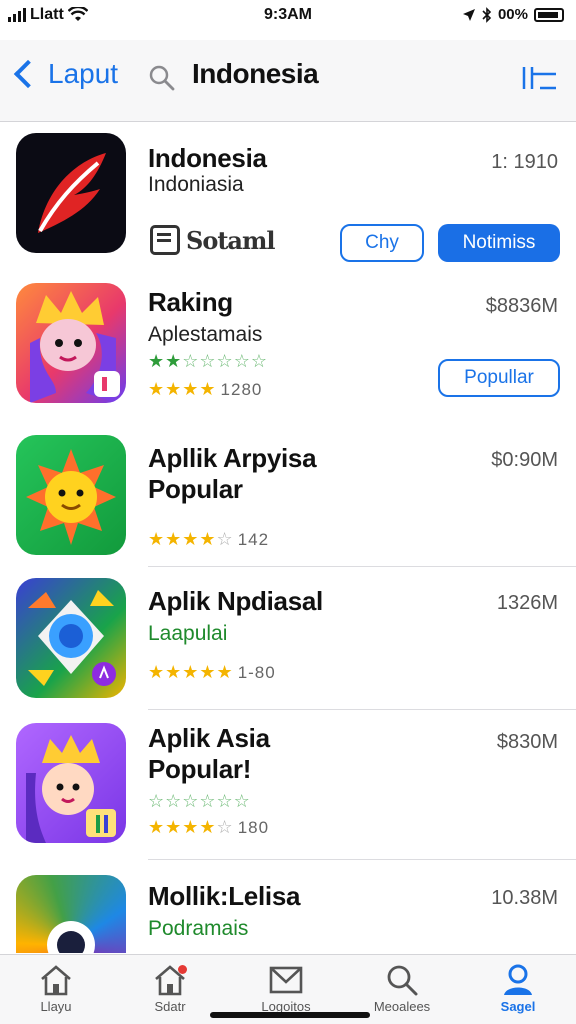 The width and height of the screenshot is (576, 1024). I want to click on app-subtitle: Podramais, so click(198, 928).